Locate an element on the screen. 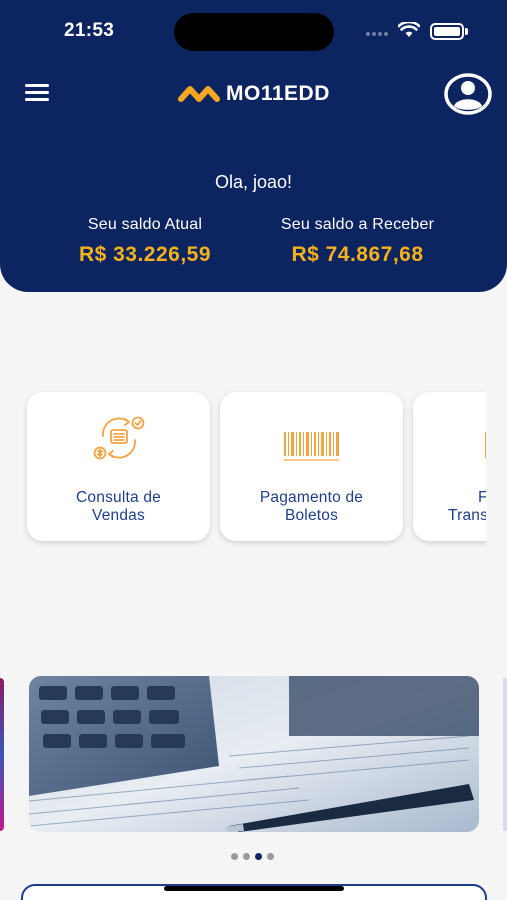  logo-text: MO11EDD is located at coordinates (278, 93).